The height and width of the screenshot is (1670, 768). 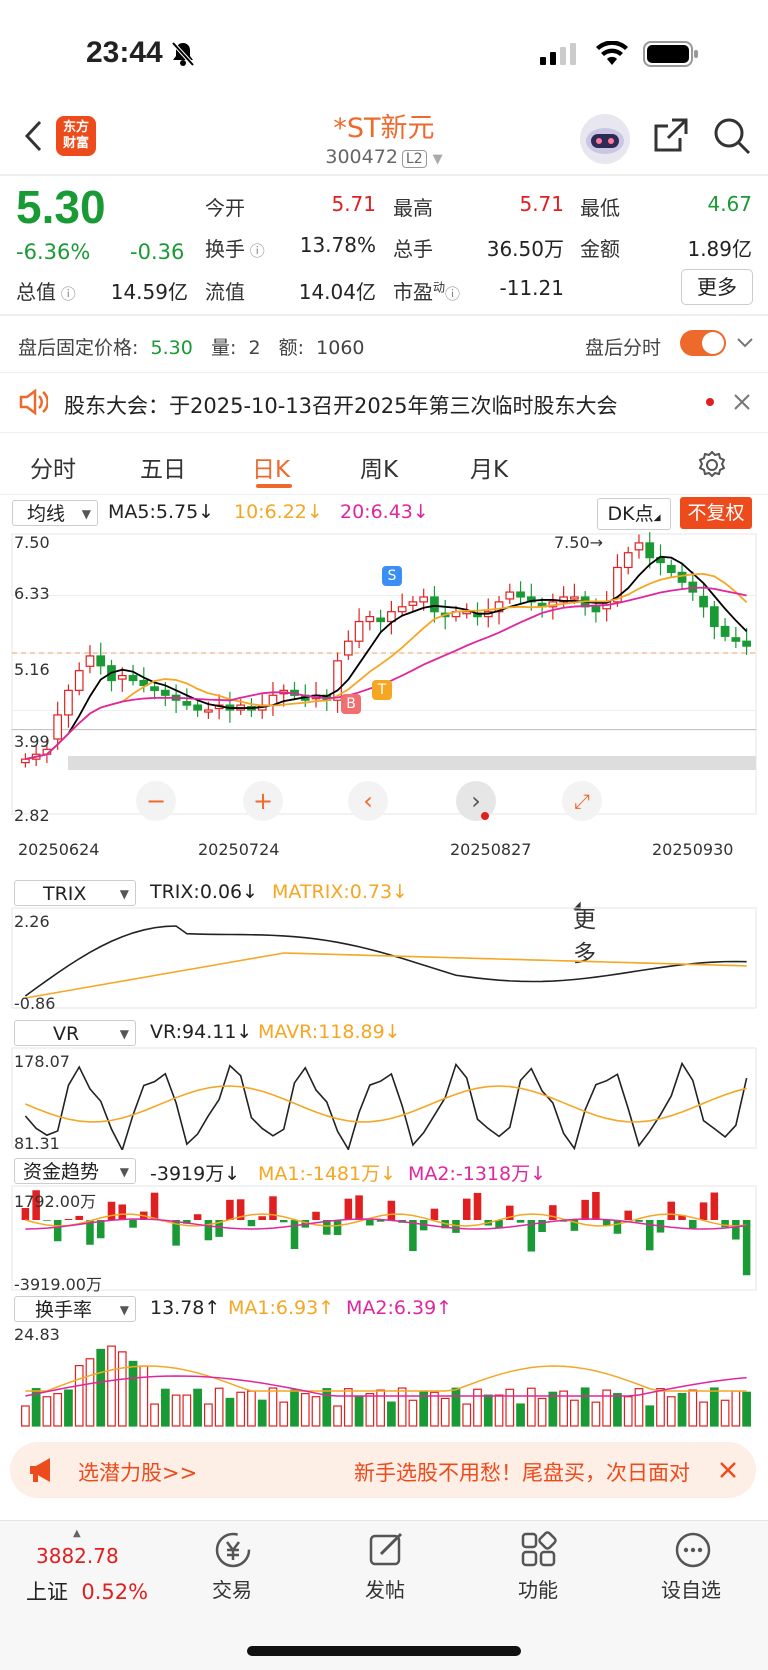 What do you see at coordinates (271, 467) in the screenshot?
I see `tab-daily-k: 日K` at bounding box center [271, 467].